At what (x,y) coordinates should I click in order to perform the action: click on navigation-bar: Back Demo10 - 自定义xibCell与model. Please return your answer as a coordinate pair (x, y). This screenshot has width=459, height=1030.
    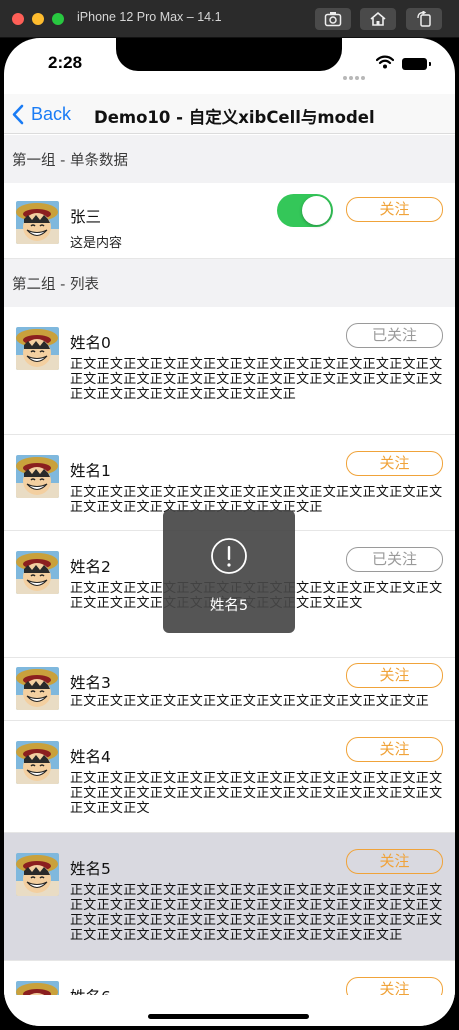
    Looking at the image, I should click on (229, 114).